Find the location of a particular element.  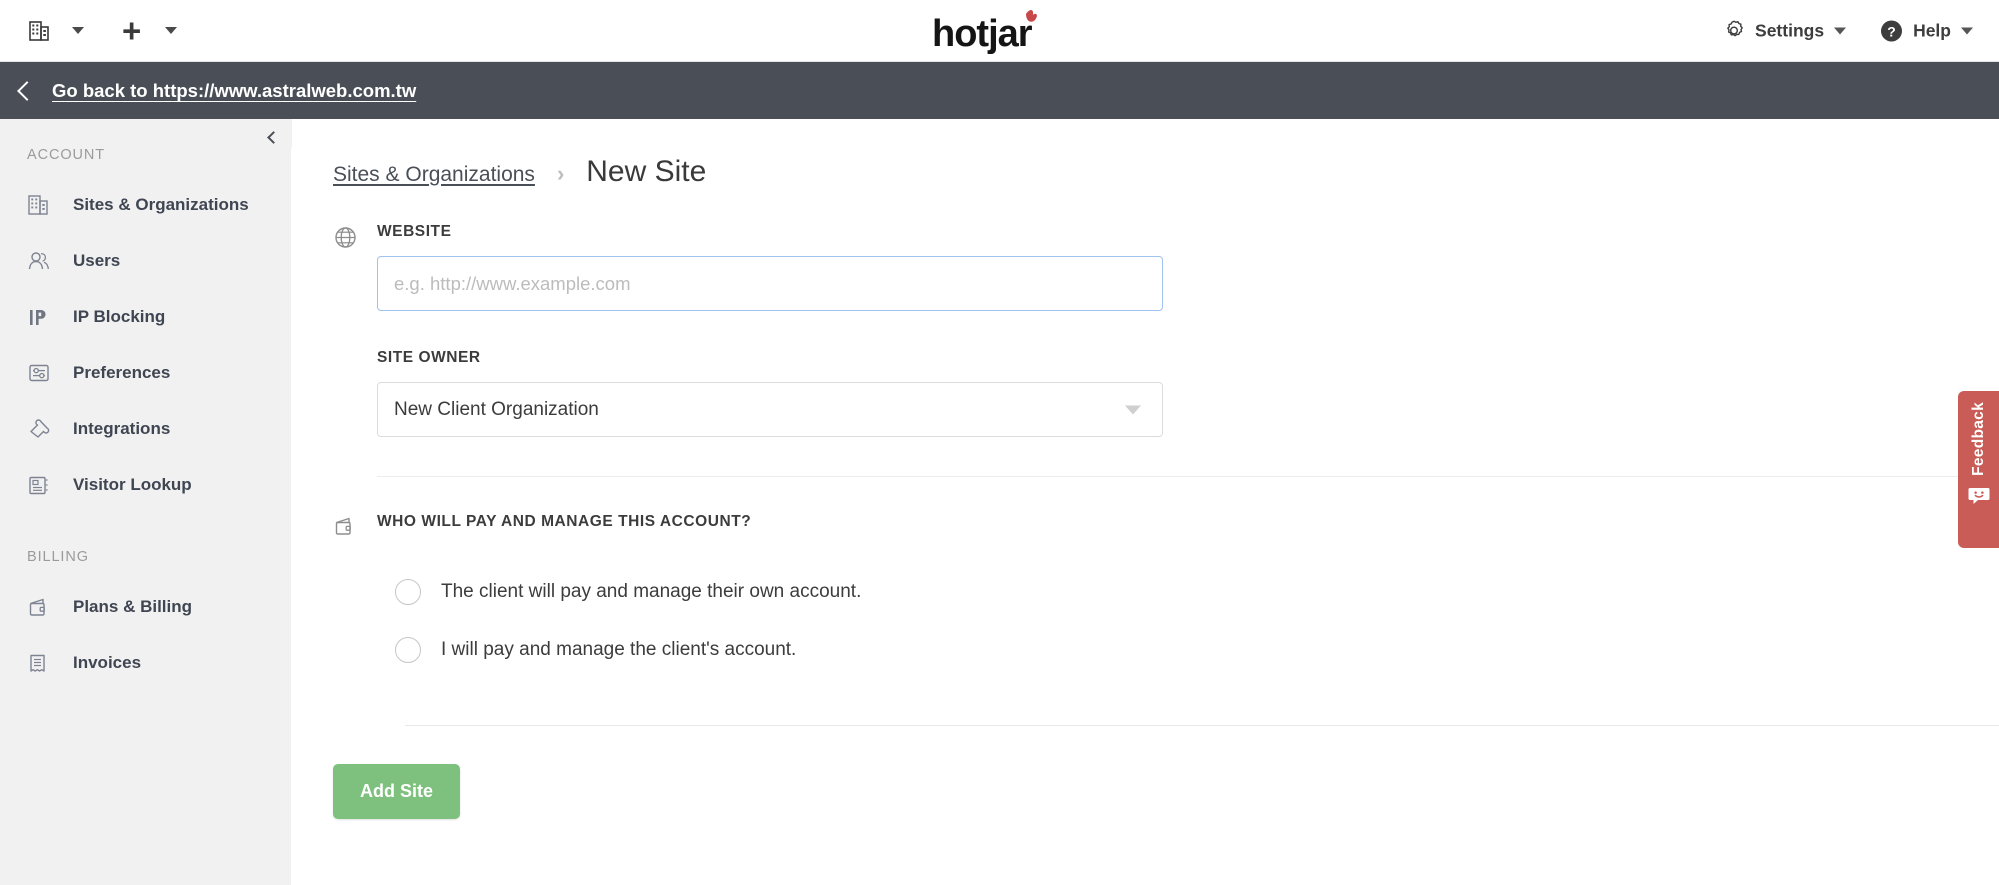

question-circle-icon: ? is located at coordinates (1891, 30).